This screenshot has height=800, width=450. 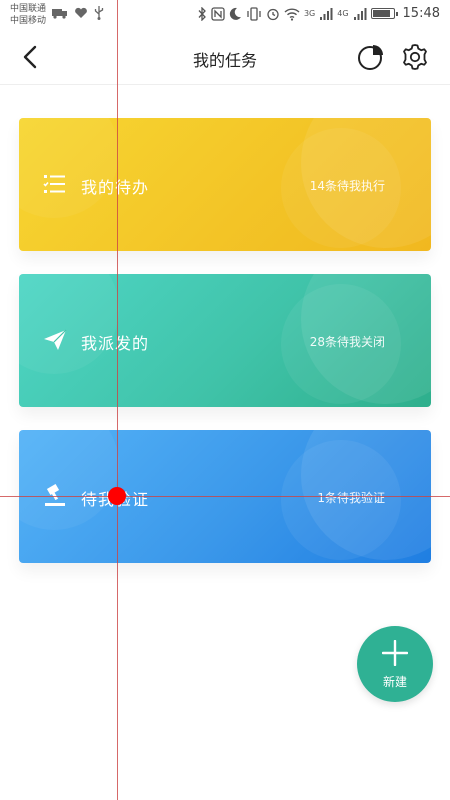 I want to click on clock: 15:48, so click(x=421, y=13).